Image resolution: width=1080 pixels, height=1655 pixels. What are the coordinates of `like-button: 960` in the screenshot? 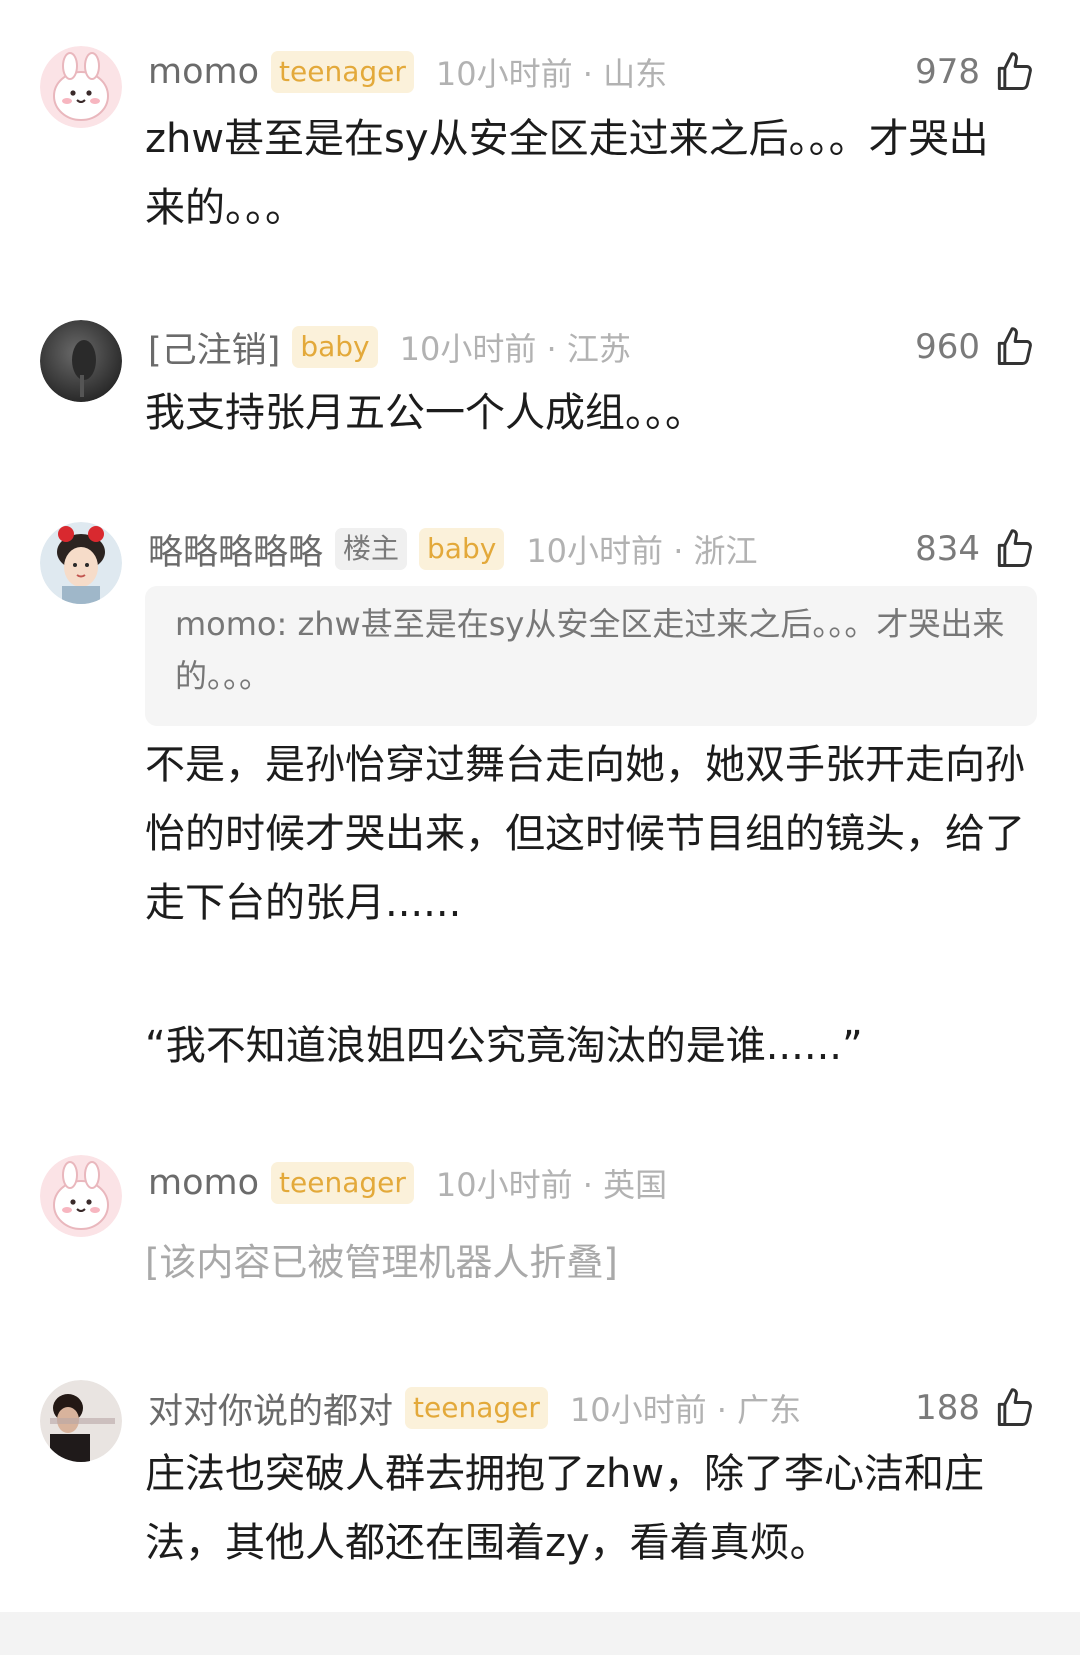 It's located at (975, 347).